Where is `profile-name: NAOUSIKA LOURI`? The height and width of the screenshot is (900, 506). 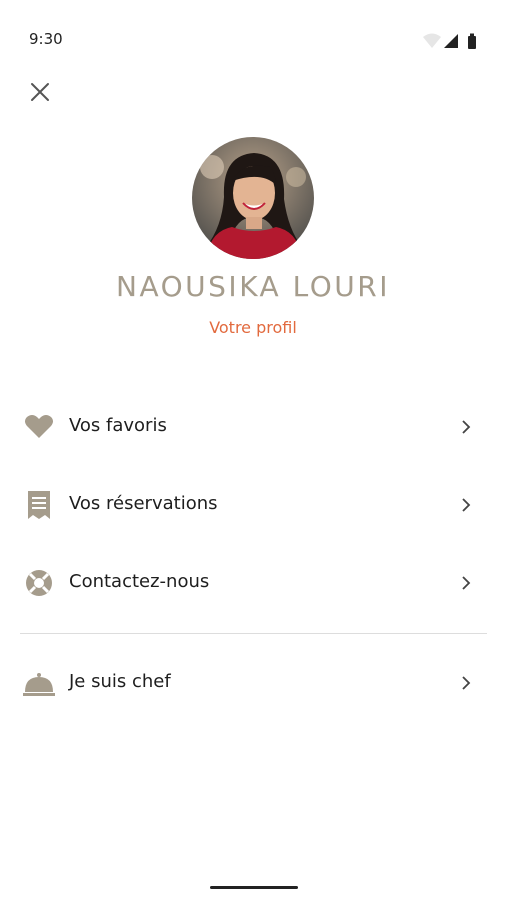
profile-name: NAOUSIKA LOURI is located at coordinates (253, 286).